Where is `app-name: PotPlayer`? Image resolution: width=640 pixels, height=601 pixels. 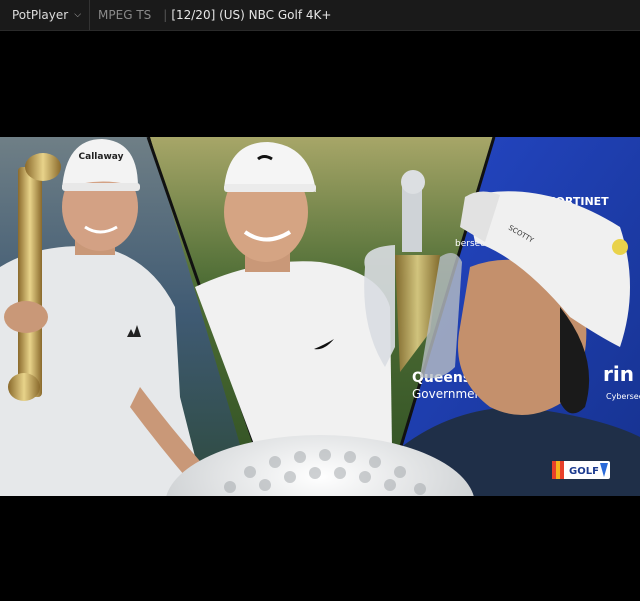
app-name: PotPlayer is located at coordinates (40, 15).